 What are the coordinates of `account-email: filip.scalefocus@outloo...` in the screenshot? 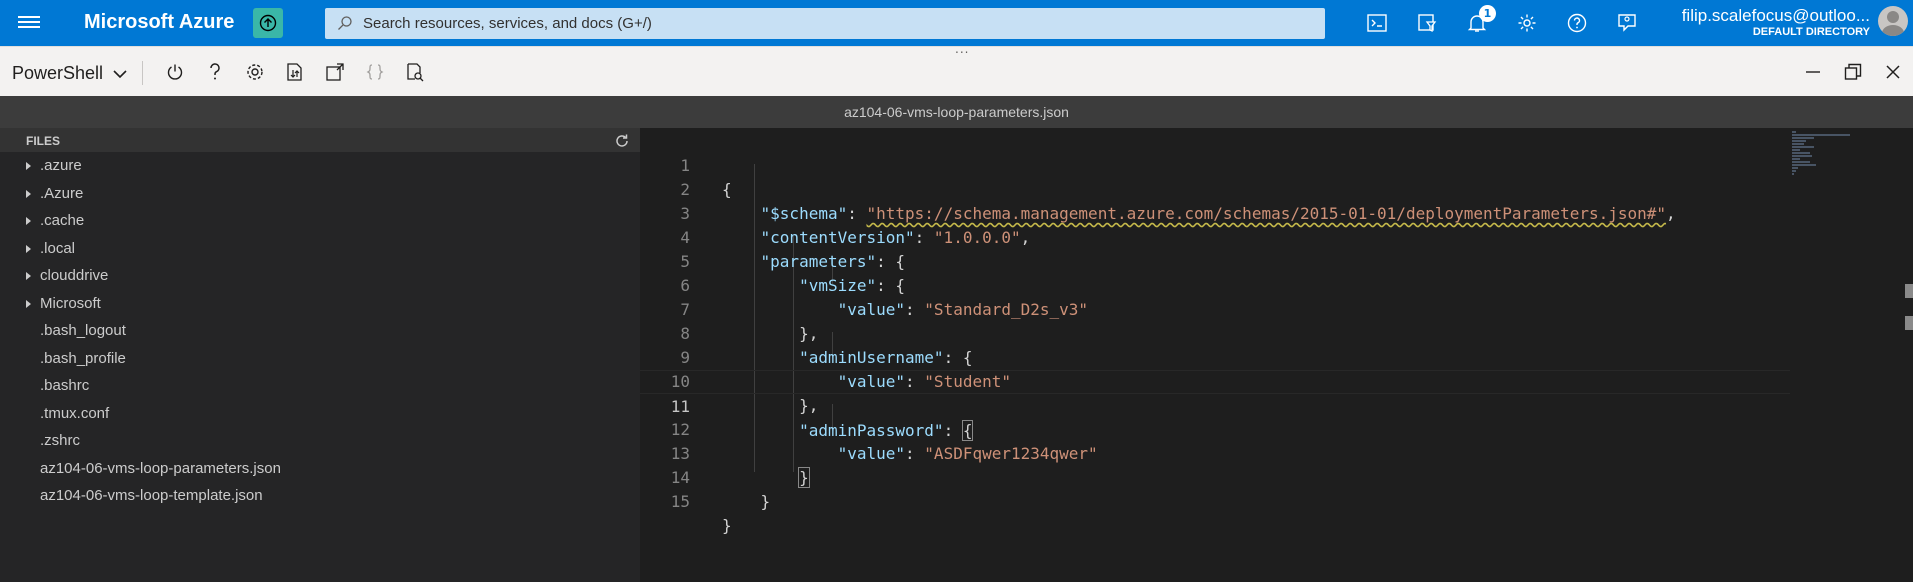 It's located at (1775, 15).